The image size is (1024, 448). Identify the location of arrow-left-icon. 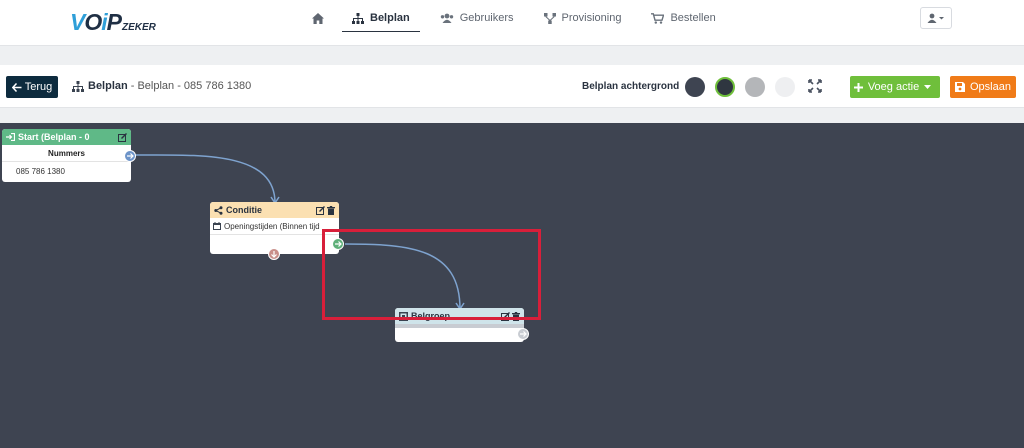
(16, 87).